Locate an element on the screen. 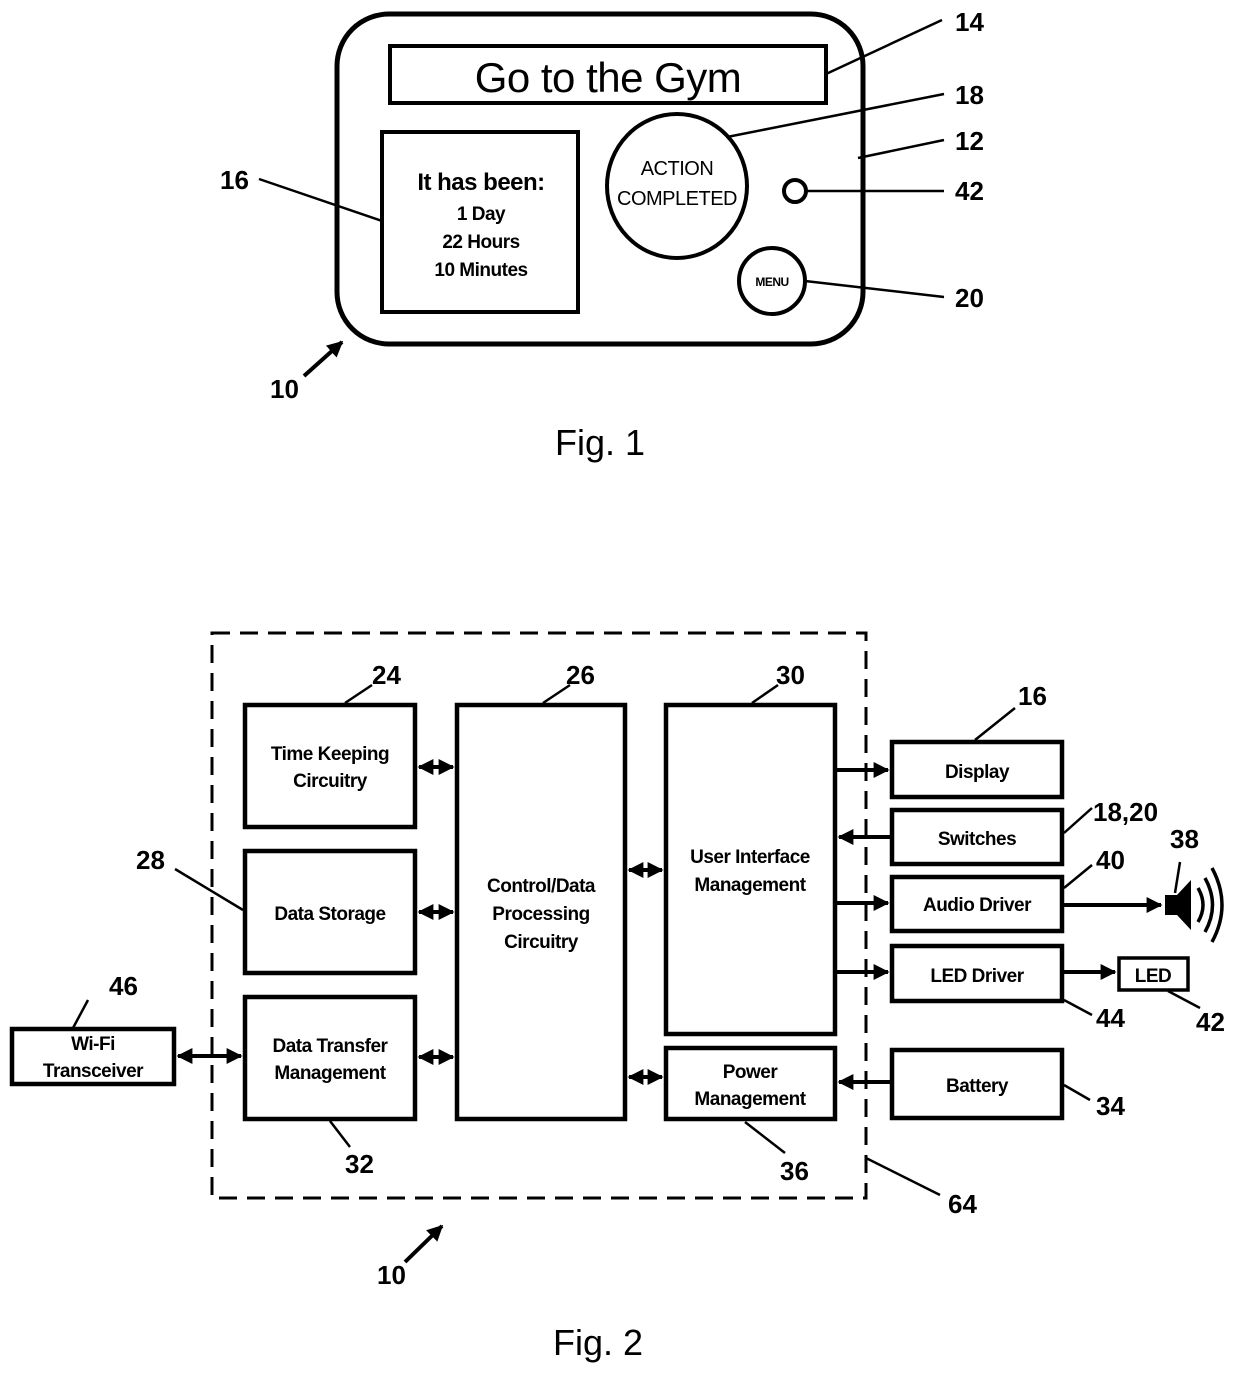  block-control-processing: Control/Data Processing Circuitry is located at coordinates (541, 912).